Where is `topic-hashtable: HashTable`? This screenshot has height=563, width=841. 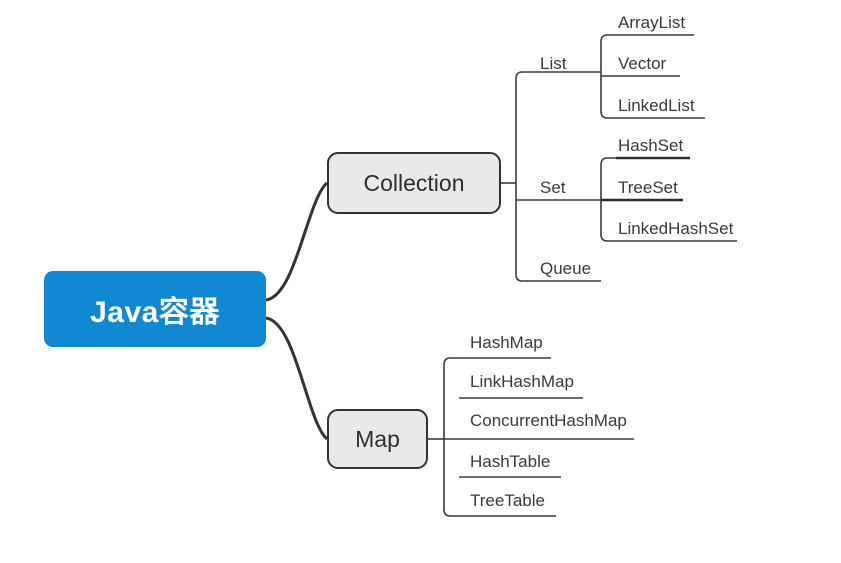
topic-hashtable: HashTable is located at coordinates (510, 461).